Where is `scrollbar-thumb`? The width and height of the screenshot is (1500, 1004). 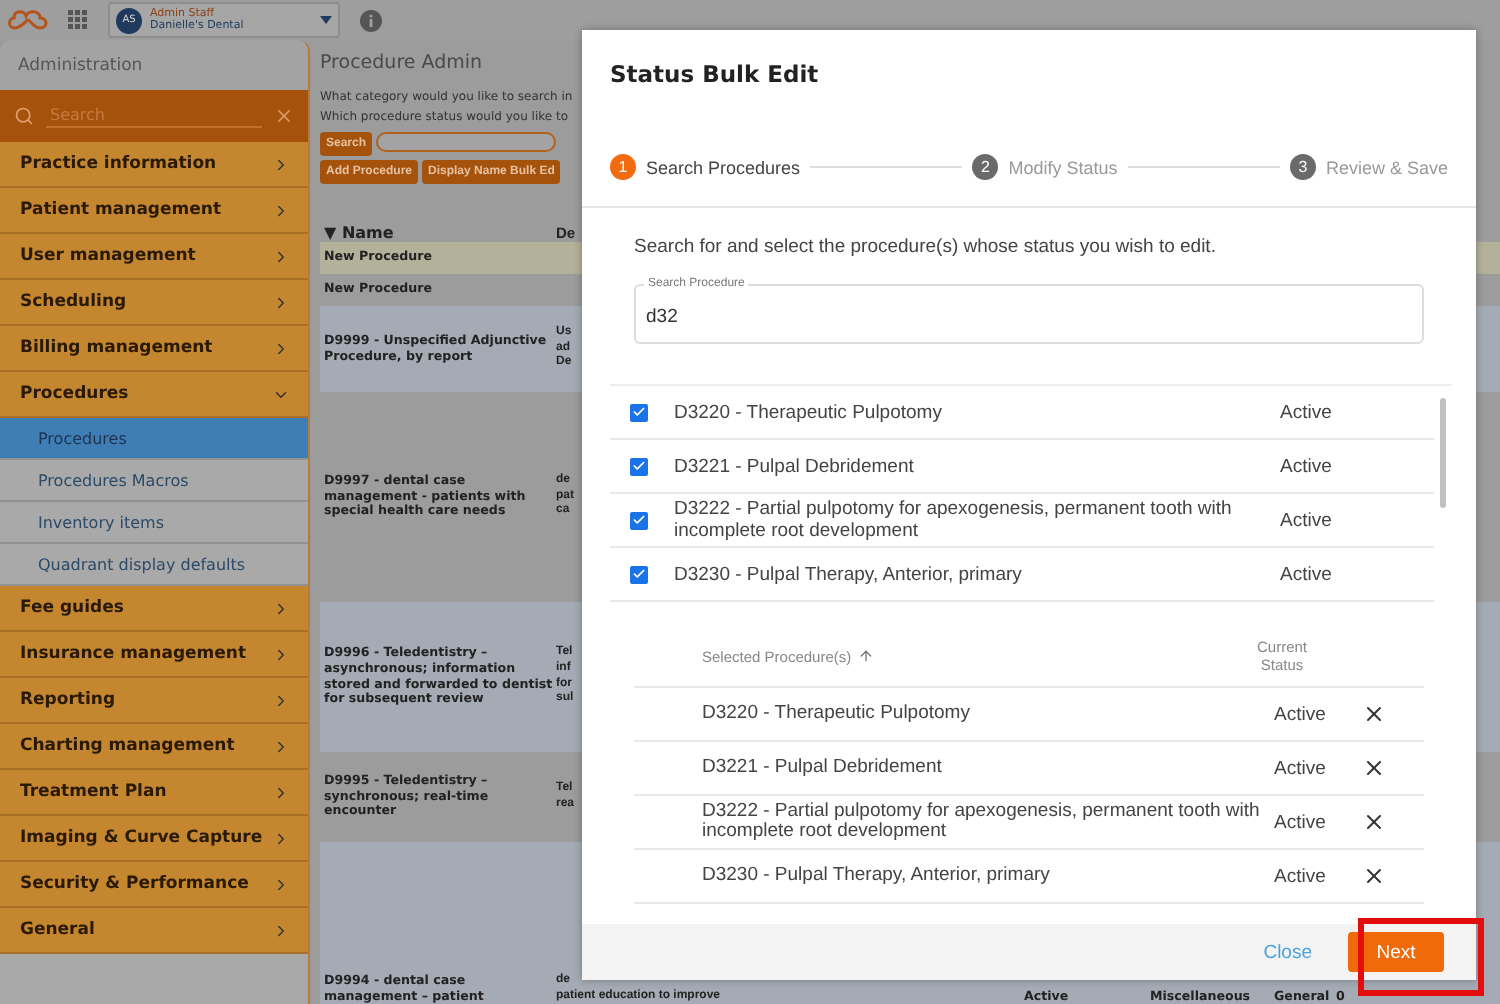 scrollbar-thumb is located at coordinates (1443, 453).